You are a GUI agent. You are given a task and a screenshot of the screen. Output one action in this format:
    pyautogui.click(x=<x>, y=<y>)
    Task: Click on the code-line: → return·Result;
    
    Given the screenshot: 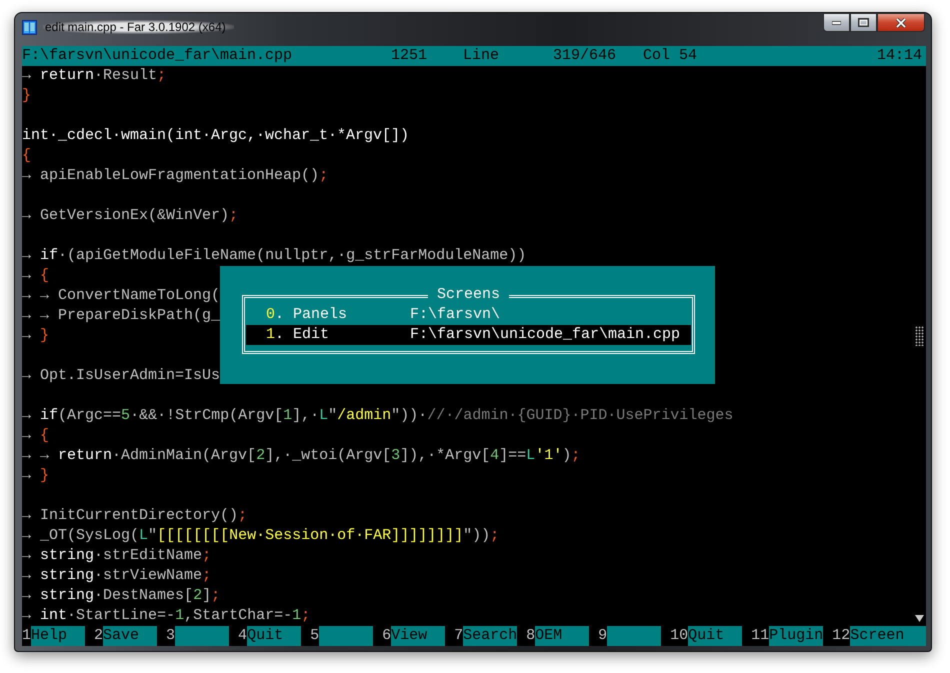 What is the action you would take?
    pyautogui.click(x=94, y=75)
    